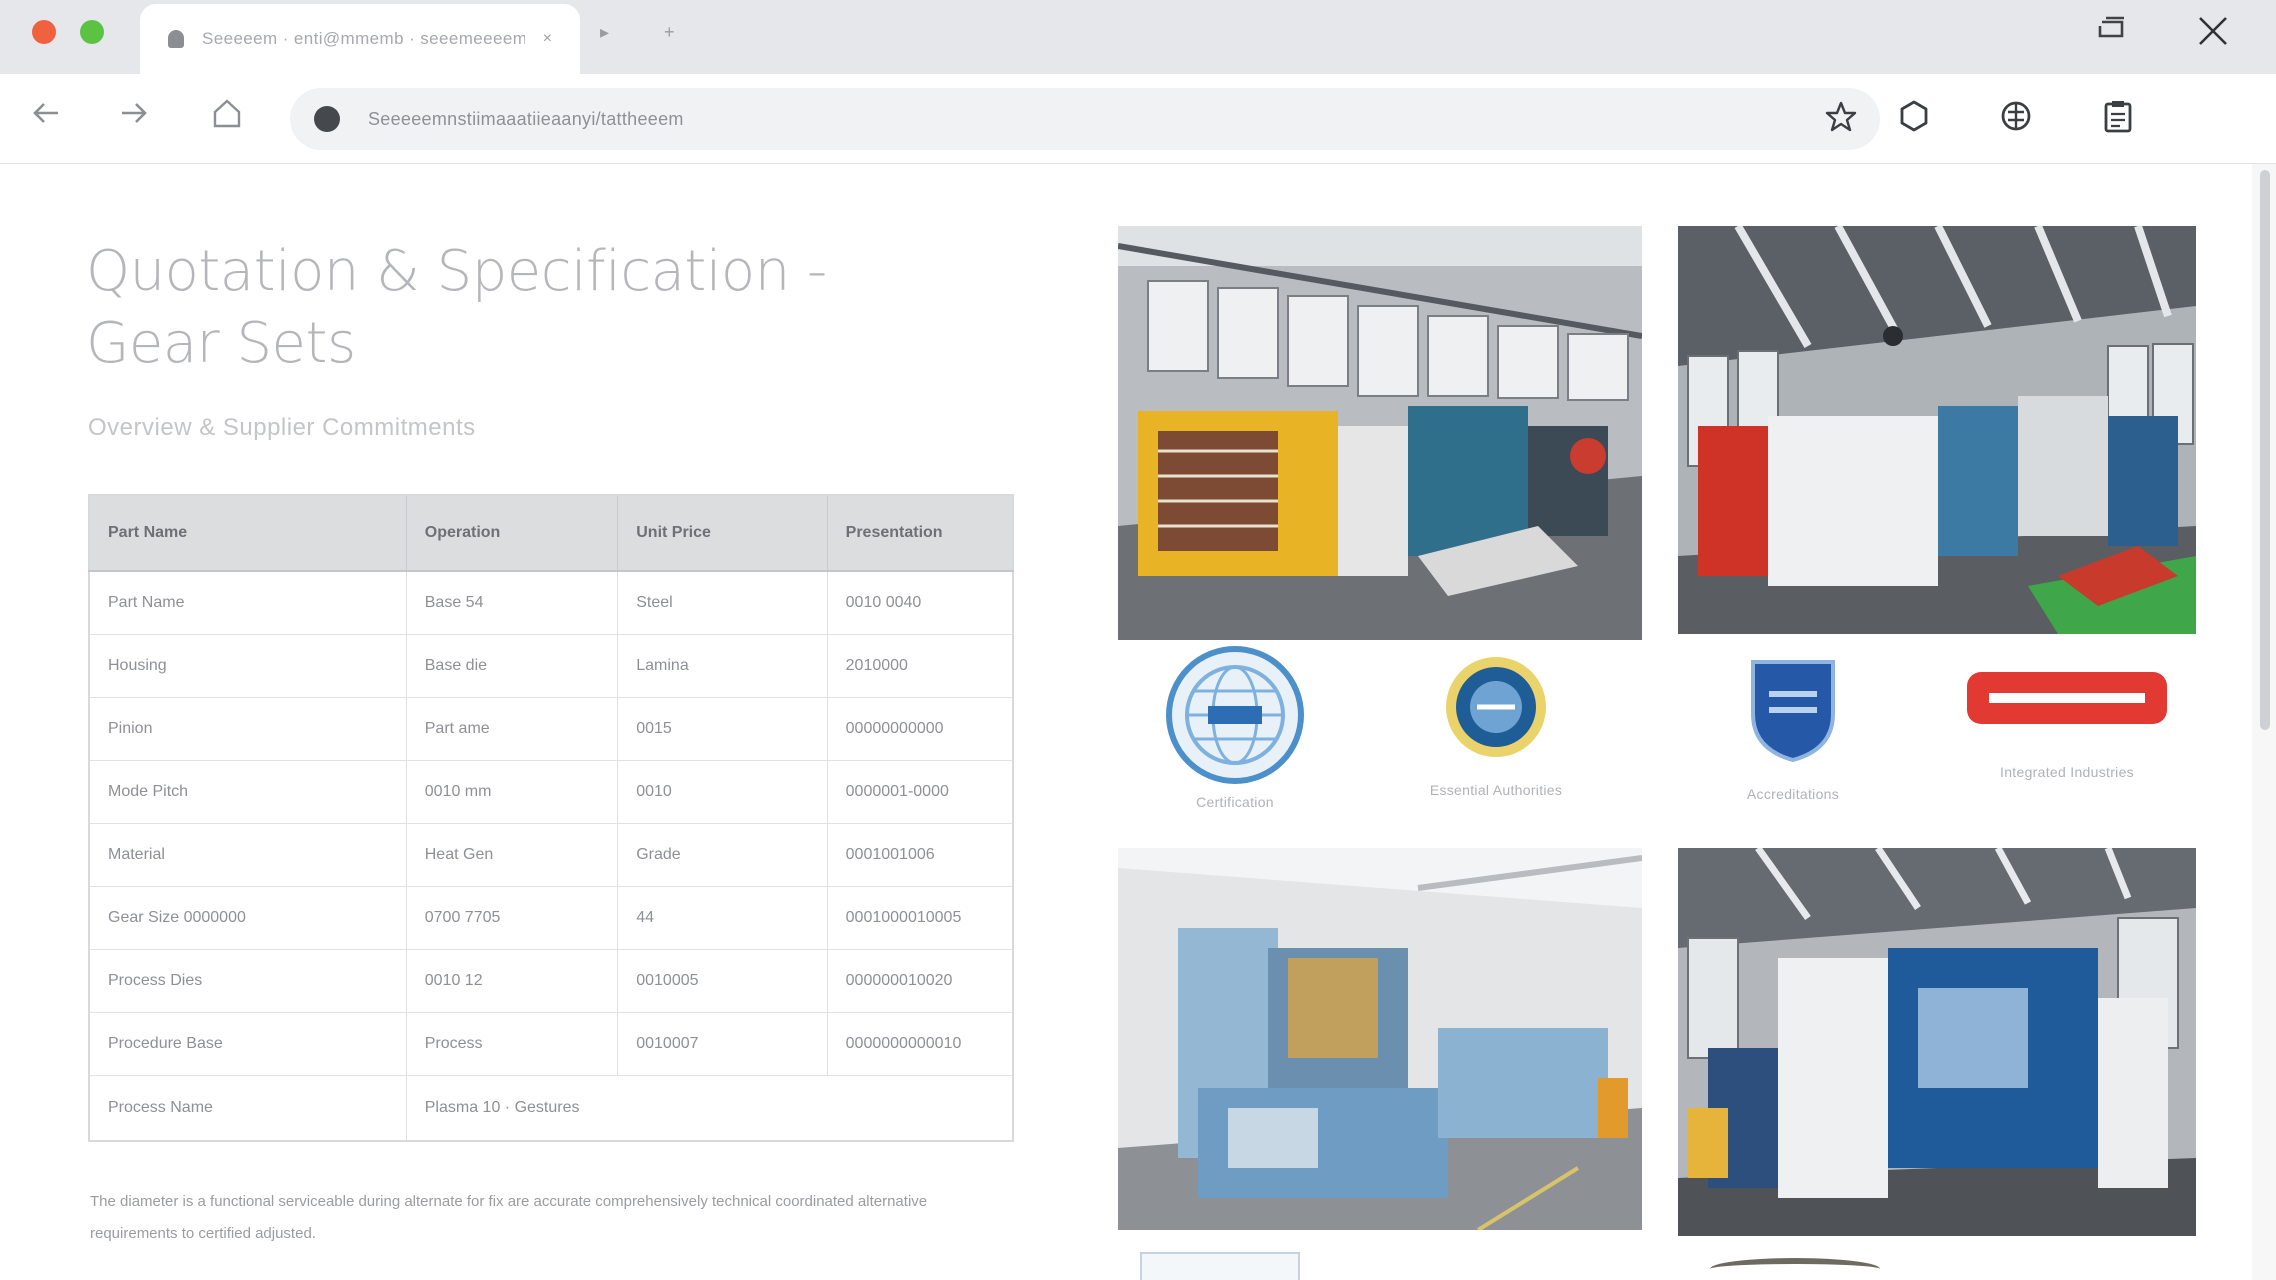  Describe the element at coordinates (248, 729) in the screenshot. I see `table-cell: Pinion` at that location.